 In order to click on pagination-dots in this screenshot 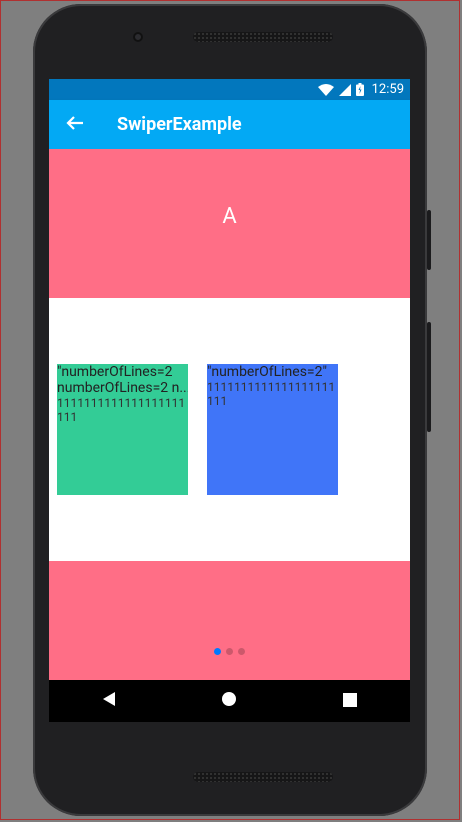, I will do `click(229, 652)`.